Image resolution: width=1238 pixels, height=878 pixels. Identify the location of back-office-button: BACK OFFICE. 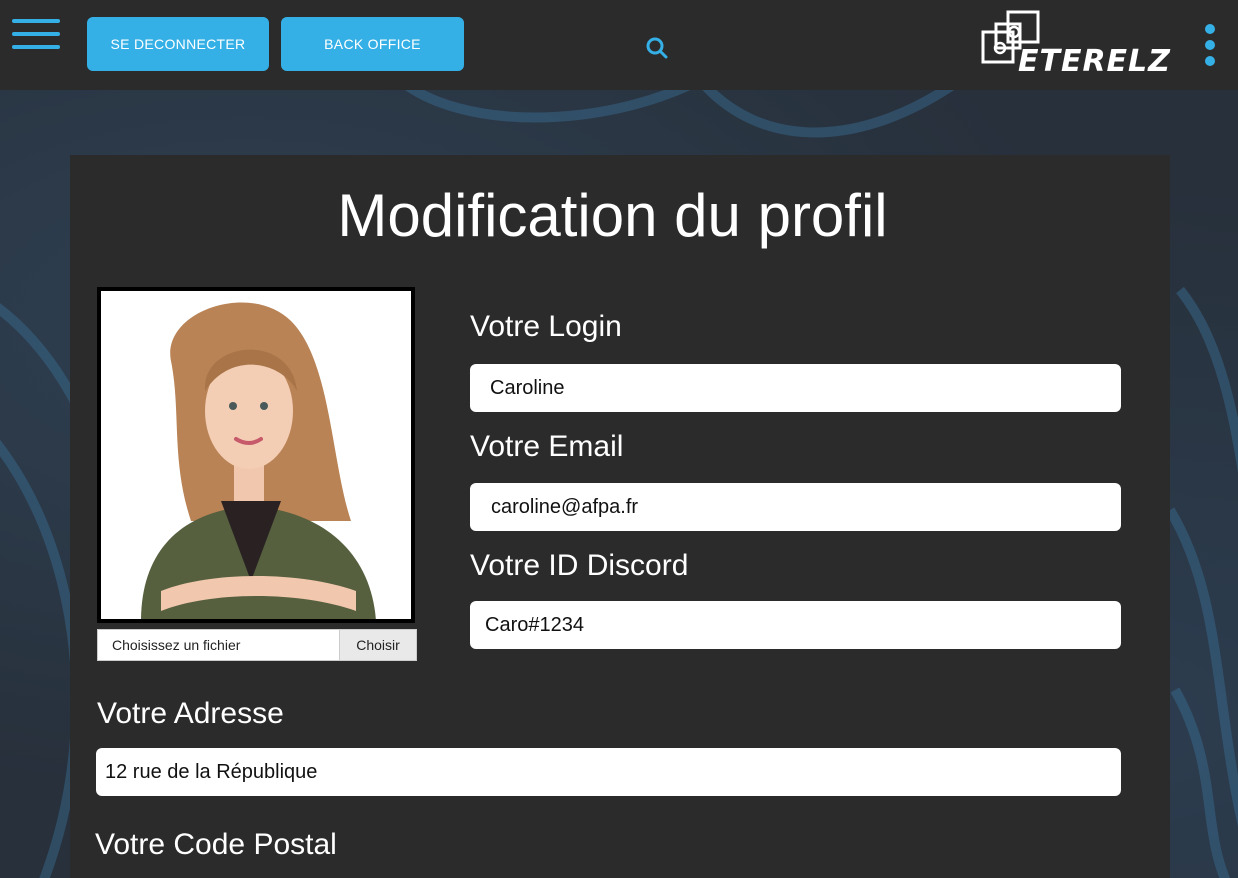
(372, 44).